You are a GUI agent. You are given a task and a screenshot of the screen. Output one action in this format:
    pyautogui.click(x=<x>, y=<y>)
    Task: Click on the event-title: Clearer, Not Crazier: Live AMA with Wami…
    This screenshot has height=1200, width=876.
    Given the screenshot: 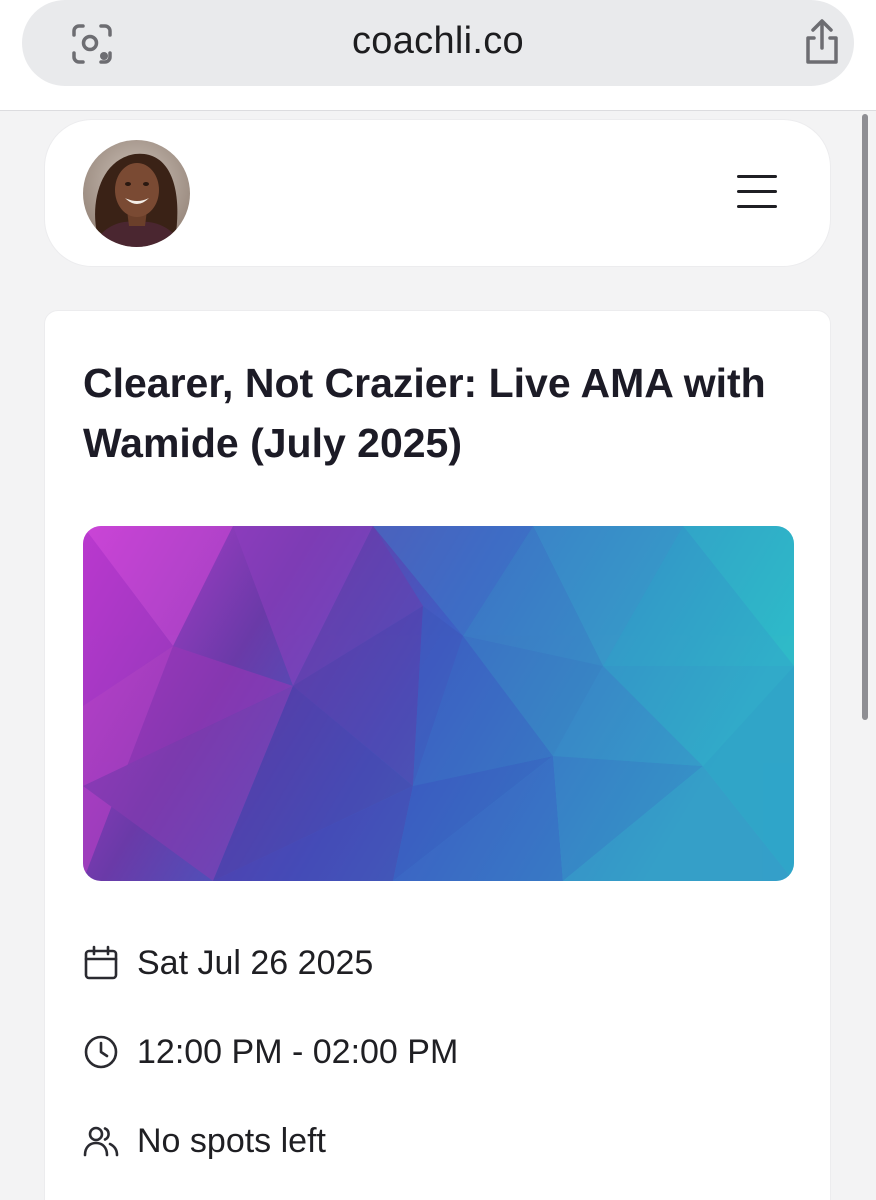 What is the action you would take?
    pyautogui.click(x=424, y=413)
    